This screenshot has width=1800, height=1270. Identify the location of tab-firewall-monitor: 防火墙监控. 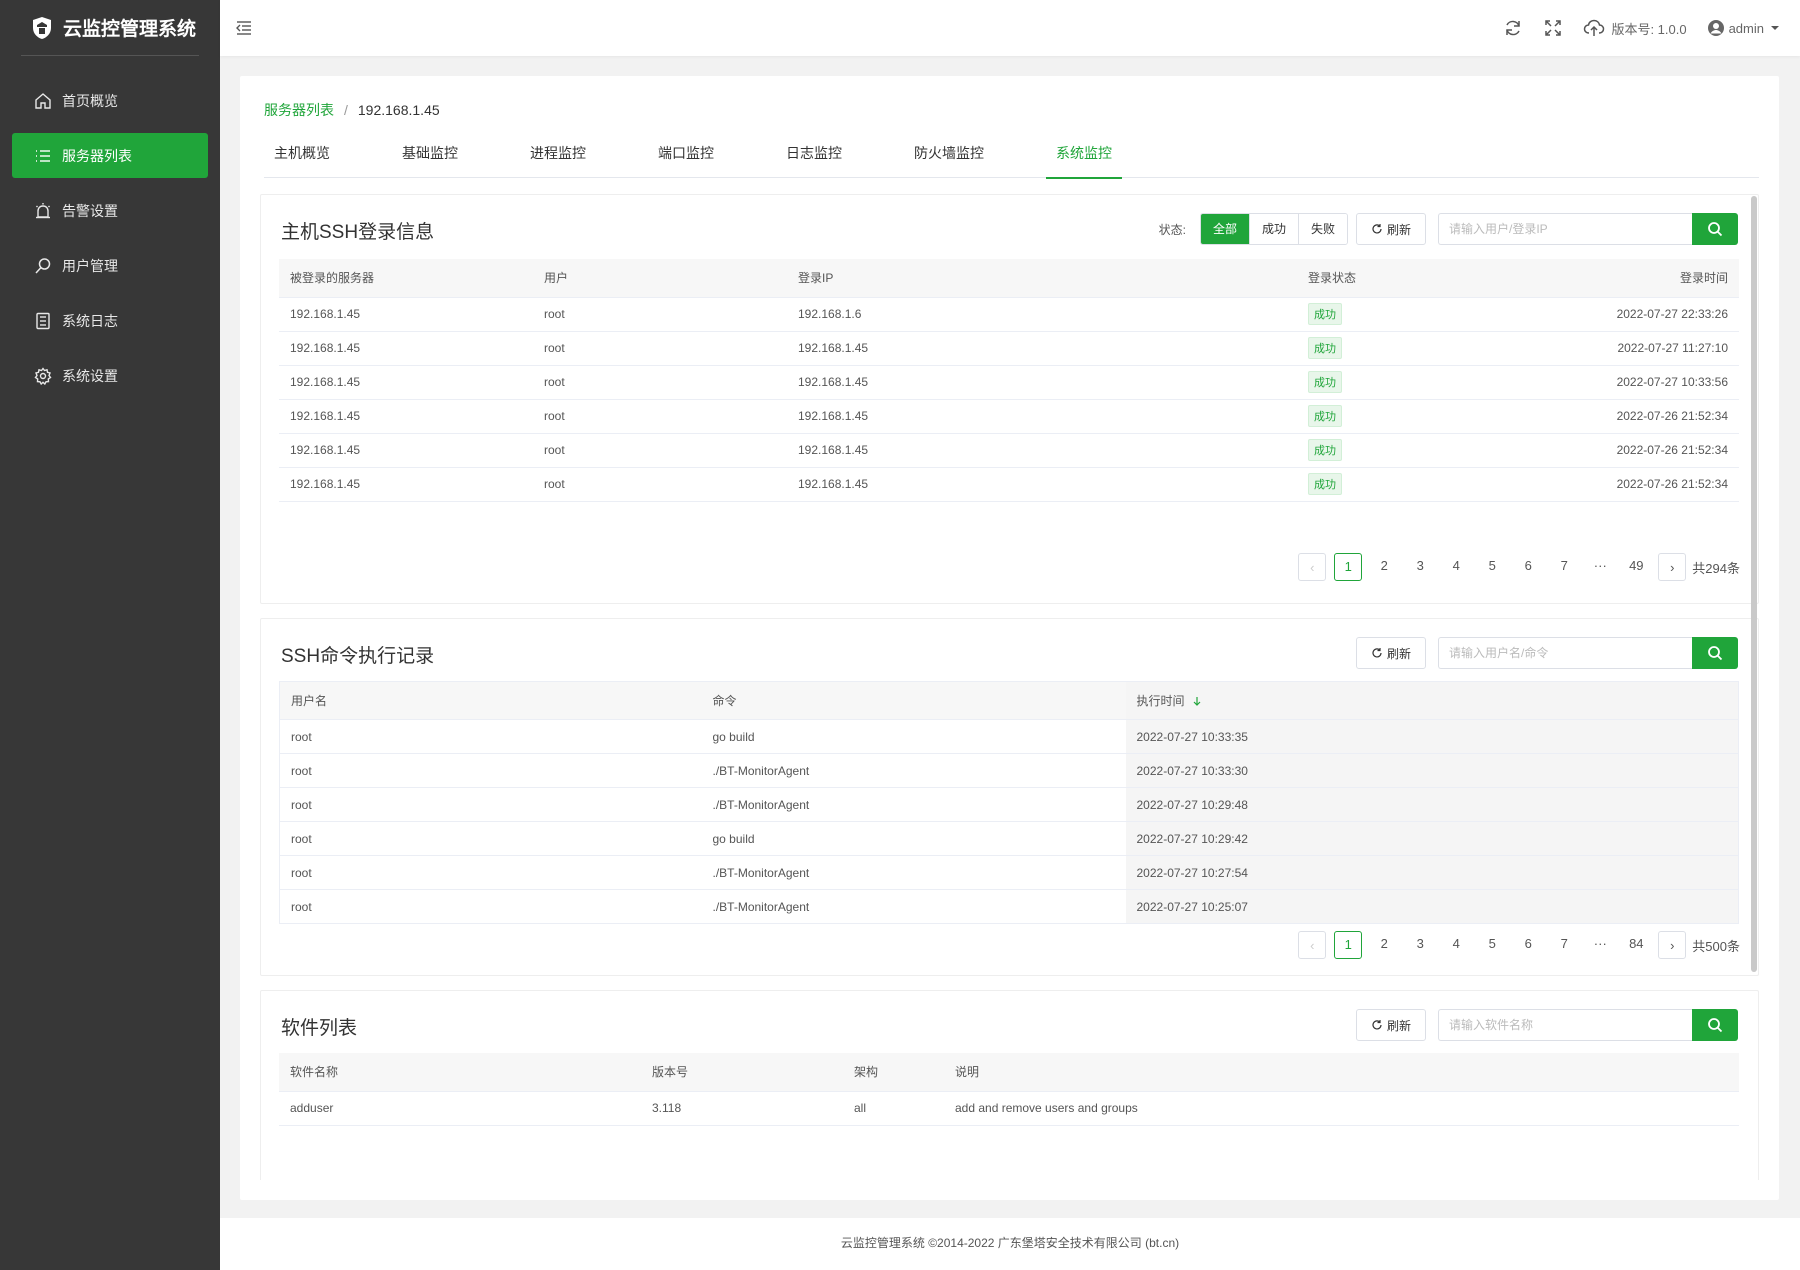
(949, 159).